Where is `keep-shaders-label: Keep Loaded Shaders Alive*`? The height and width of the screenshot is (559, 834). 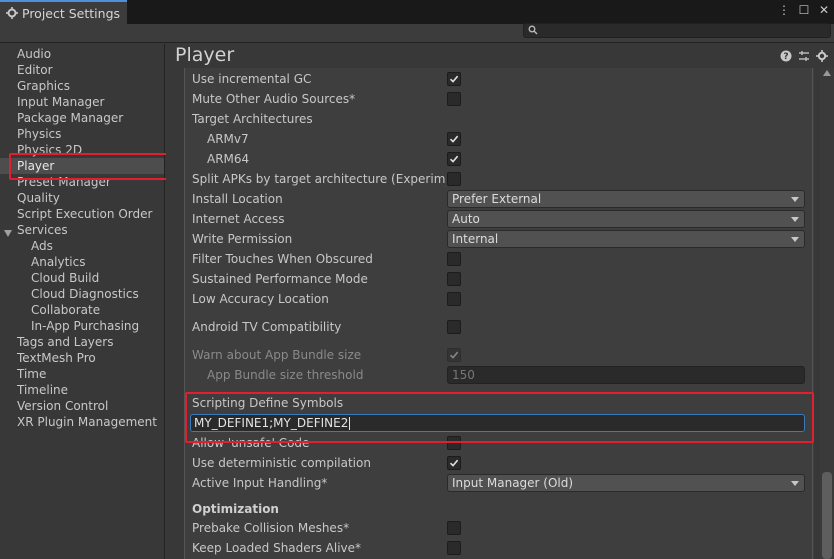 keep-shaders-label: Keep Loaded Shaders Alive* is located at coordinates (277, 548).